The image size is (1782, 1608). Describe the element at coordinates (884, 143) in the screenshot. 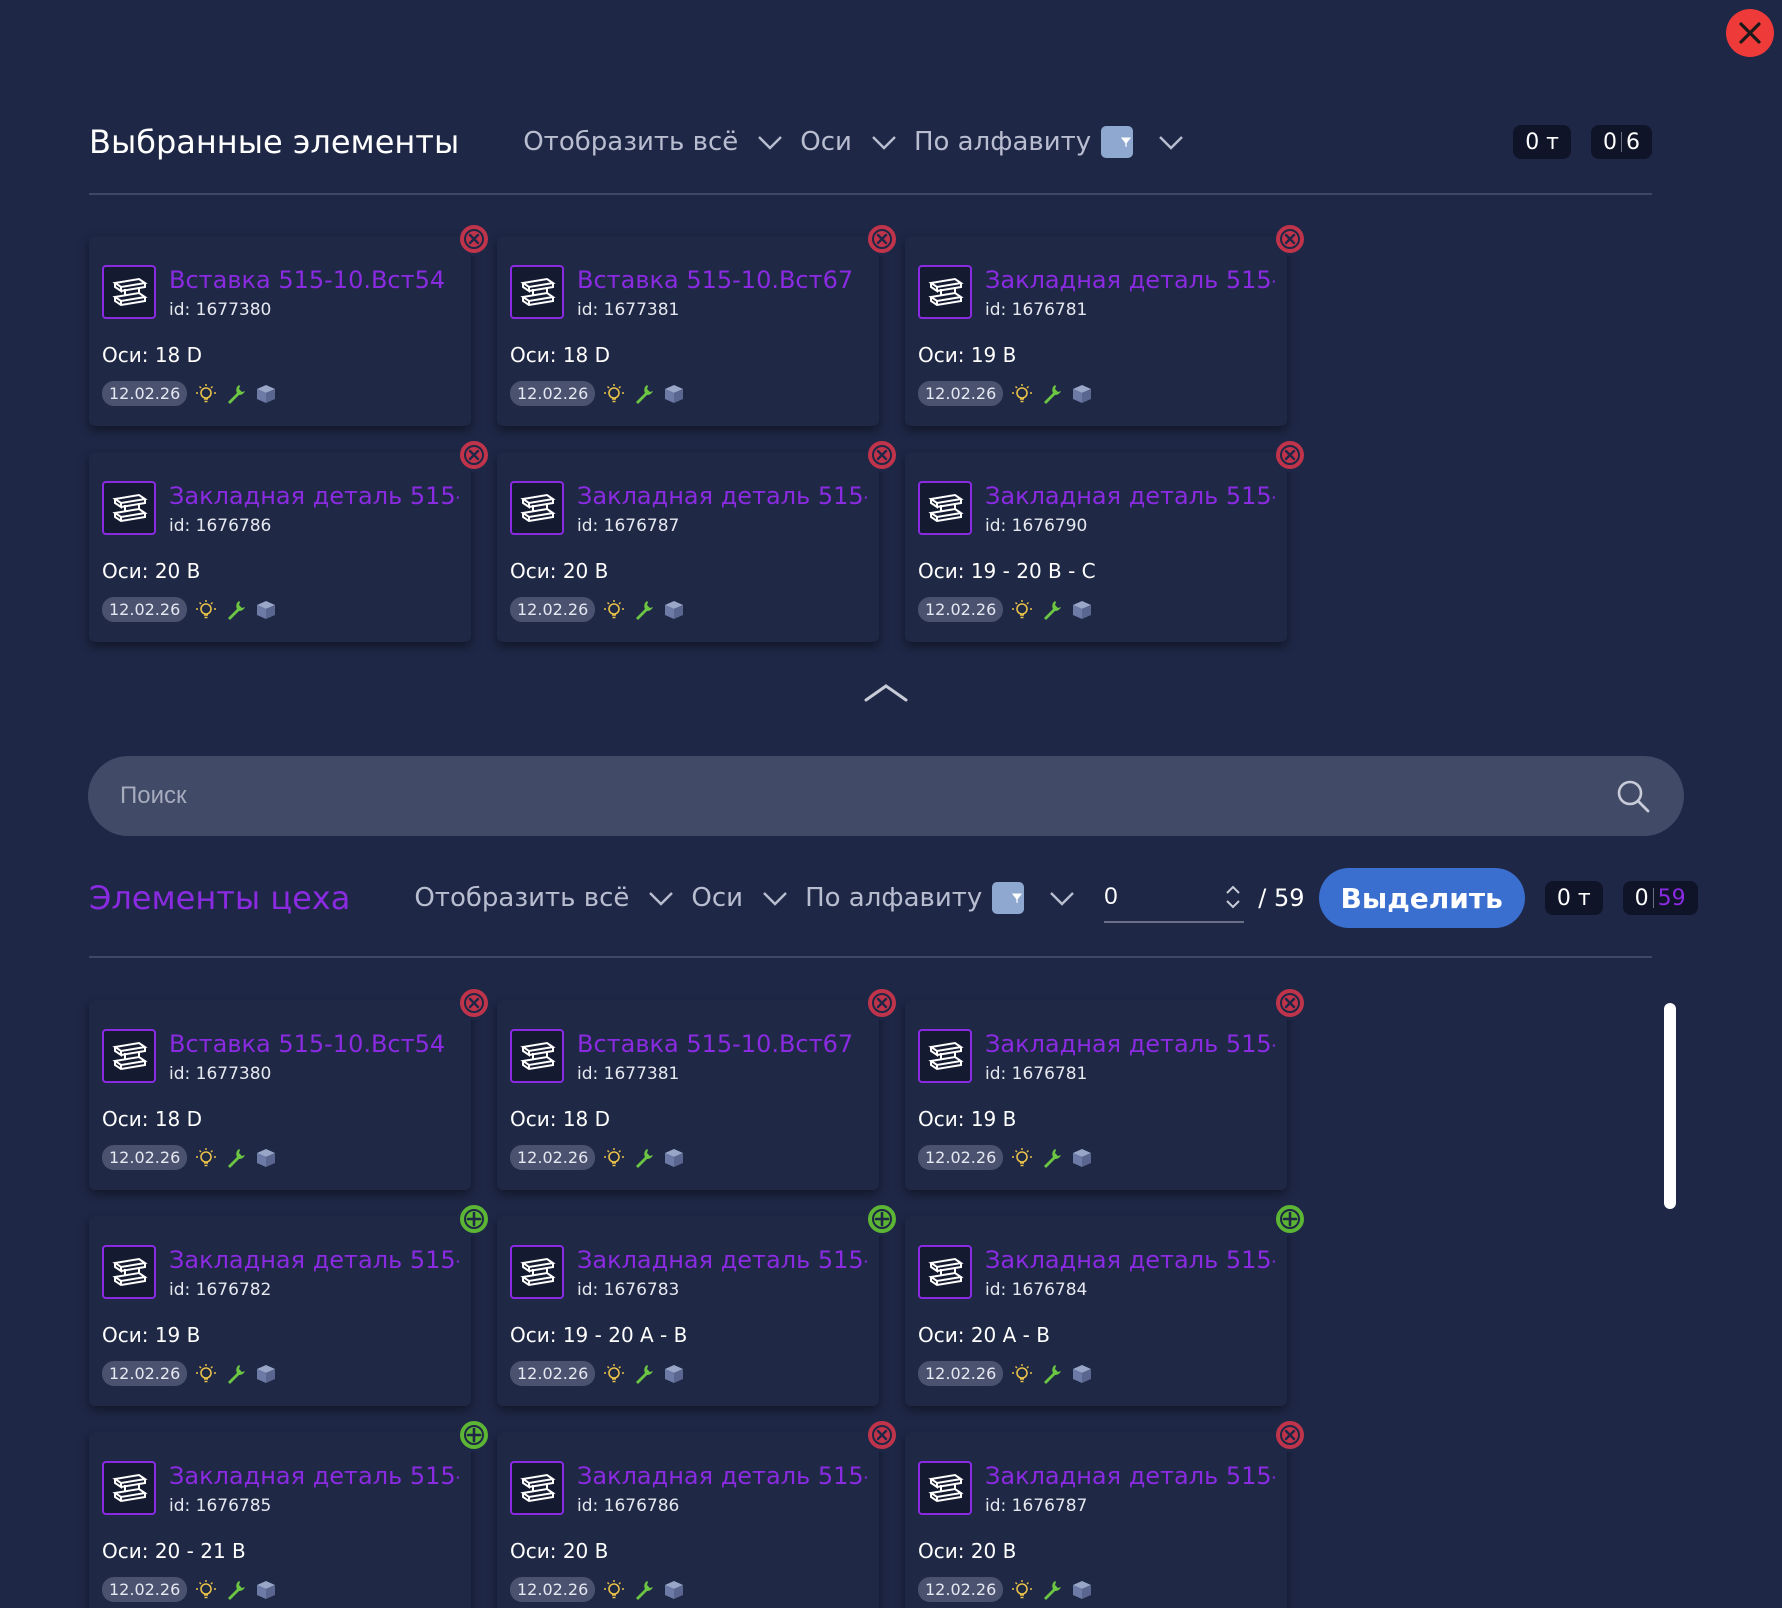

I see `chevron-down-icon` at that location.